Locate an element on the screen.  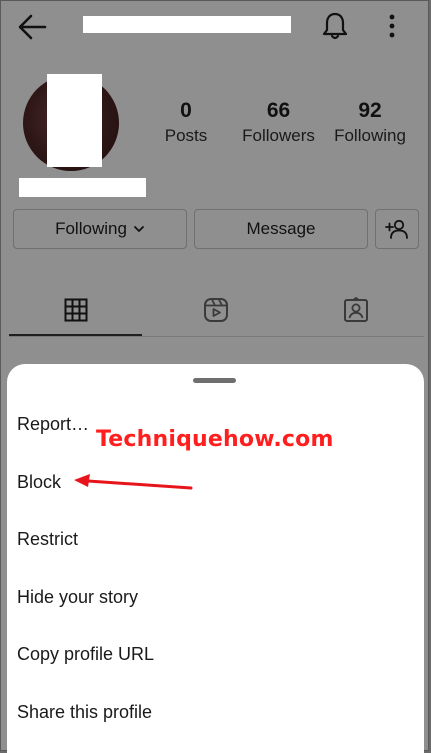
chevron-down-icon is located at coordinates (139, 229).